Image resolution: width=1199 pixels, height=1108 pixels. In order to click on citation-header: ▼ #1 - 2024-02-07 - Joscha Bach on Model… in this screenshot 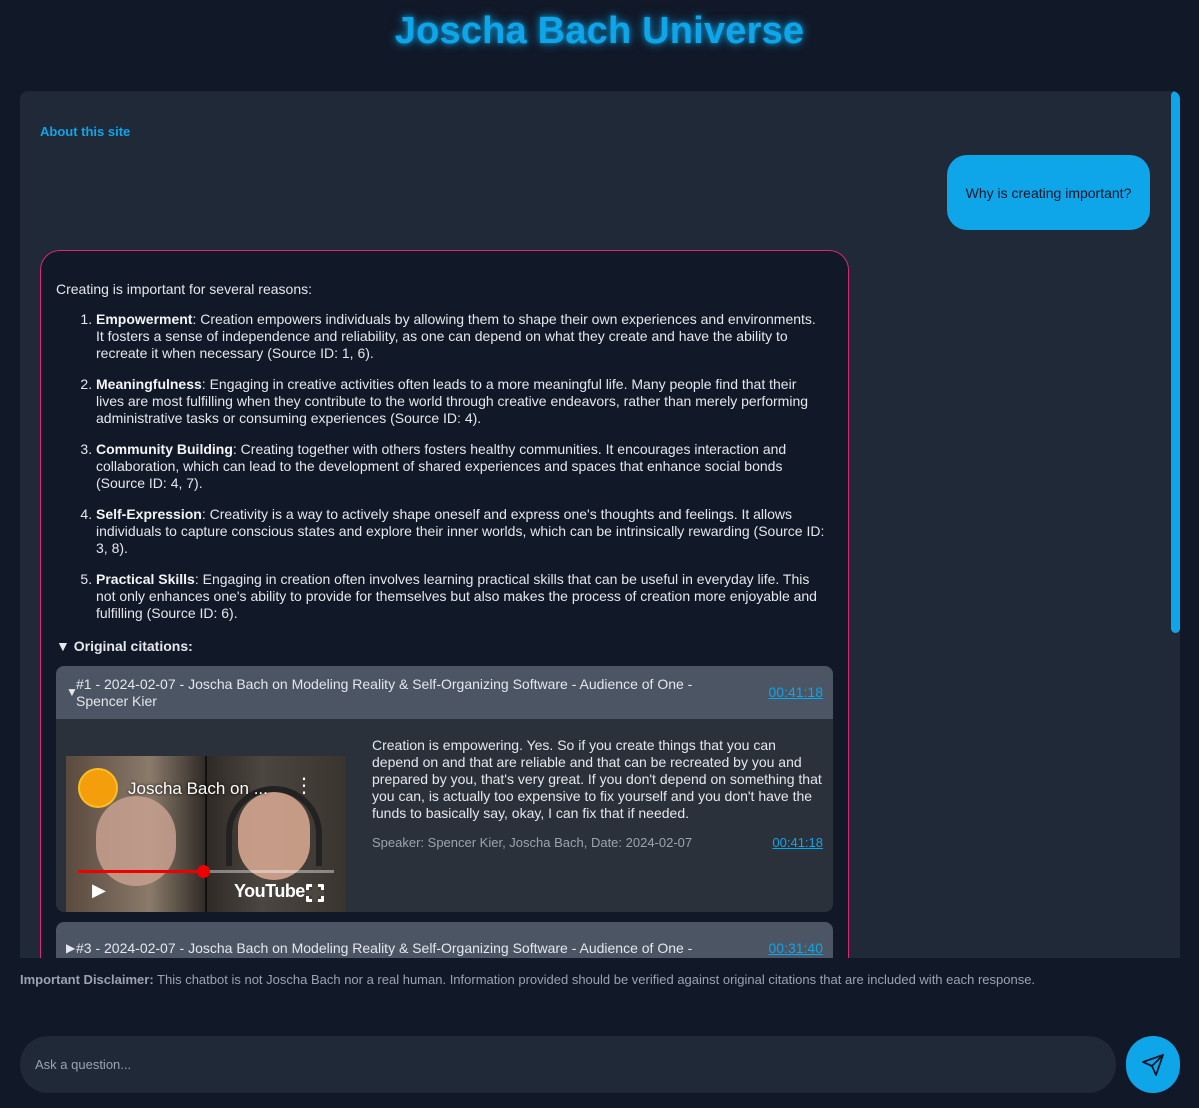, I will do `click(444, 692)`.